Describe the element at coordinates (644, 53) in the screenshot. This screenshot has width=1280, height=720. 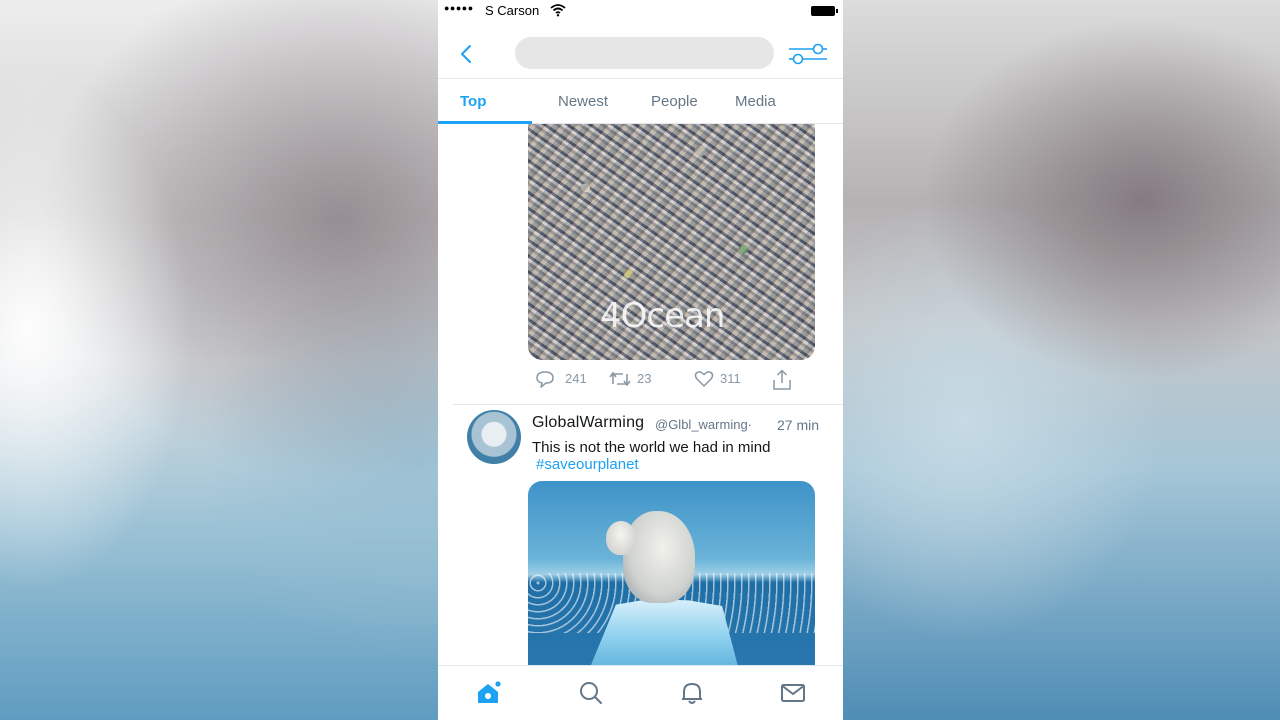
I see `search-input` at that location.